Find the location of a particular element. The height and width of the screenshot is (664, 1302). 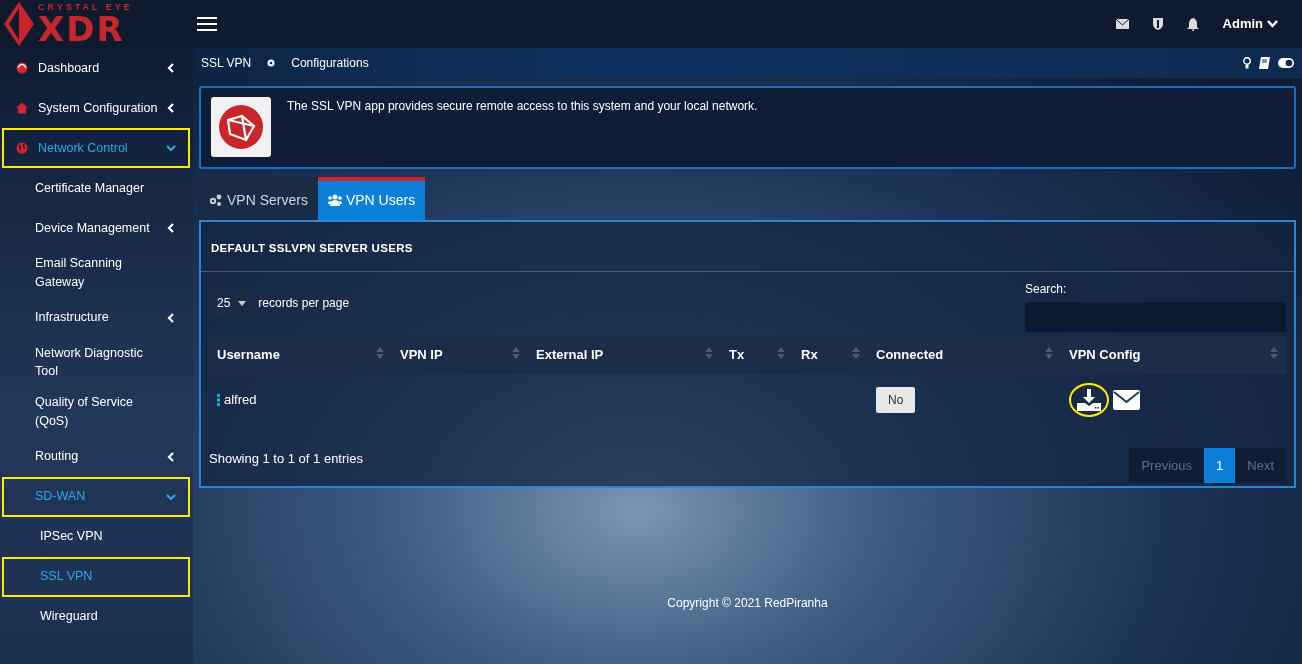

search-label: Search: is located at coordinates (1046, 290).